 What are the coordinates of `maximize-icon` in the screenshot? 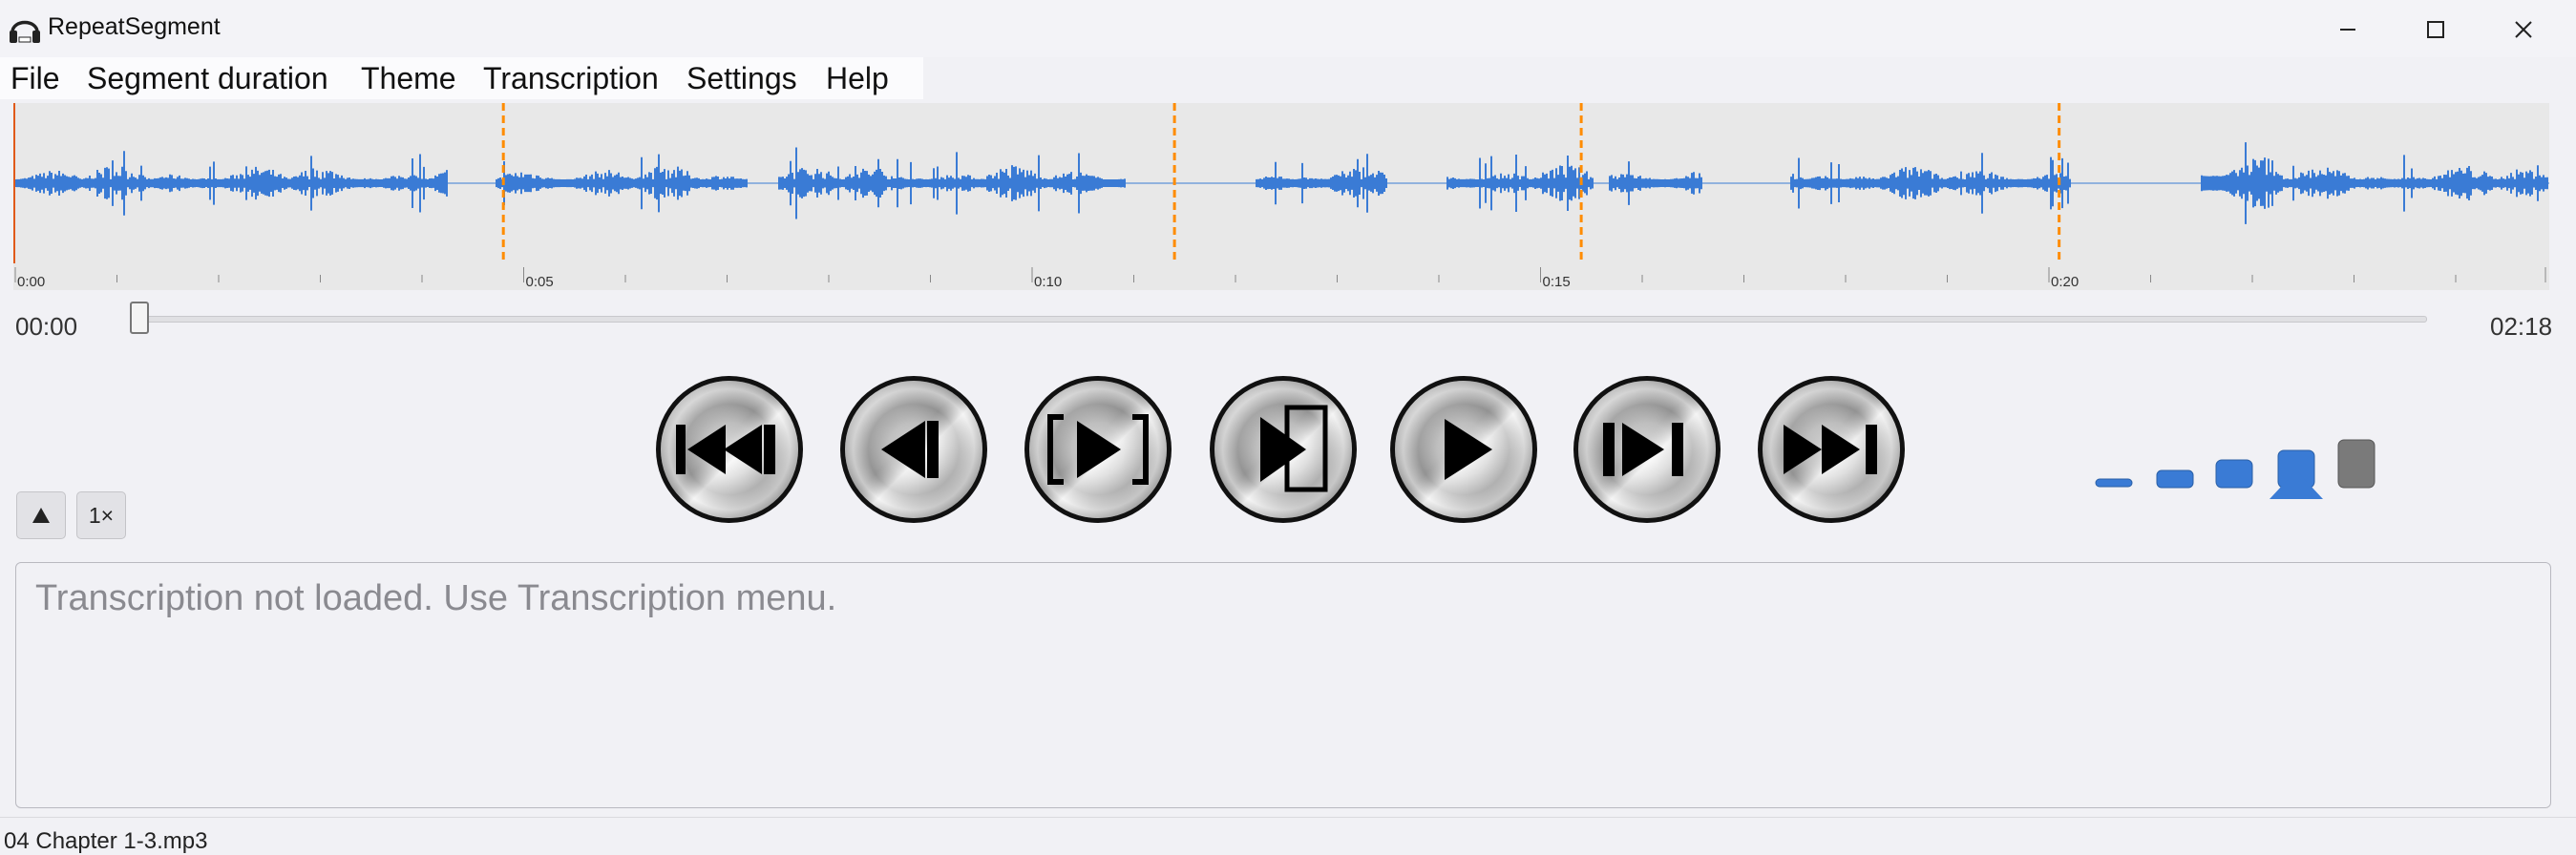 It's located at (2435, 29).